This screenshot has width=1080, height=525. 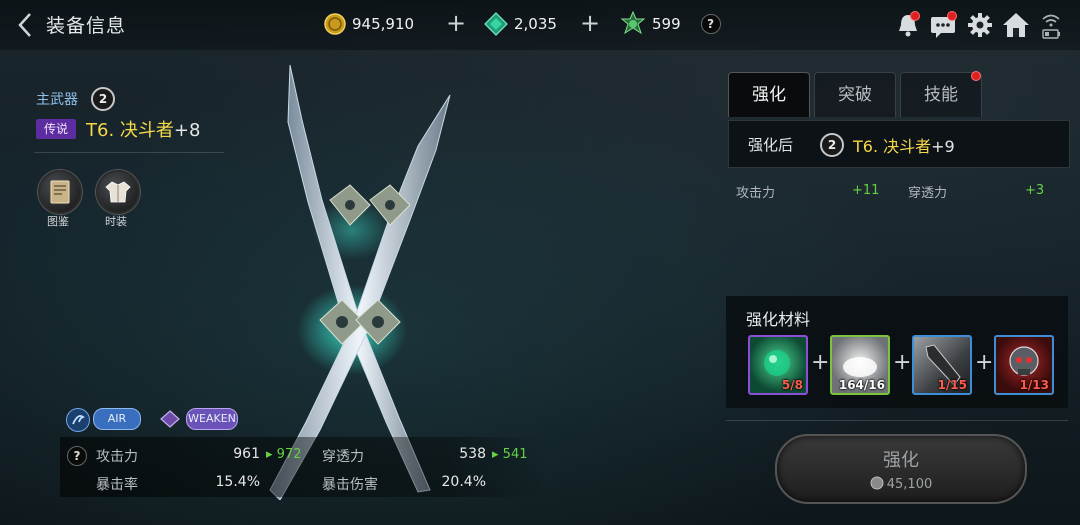 I want to click on wifi-battery-icon, so click(x=1051, y=26).